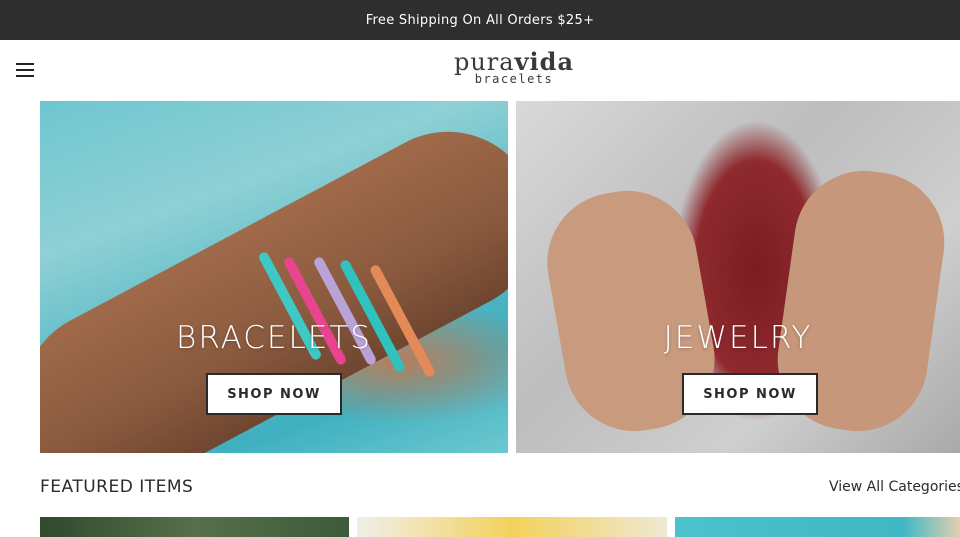 The image size is (960, 537). Describe the element at coordinates (894, 487) in the screenshot. I see `view-all-categories-link: View All Categories` at that location.